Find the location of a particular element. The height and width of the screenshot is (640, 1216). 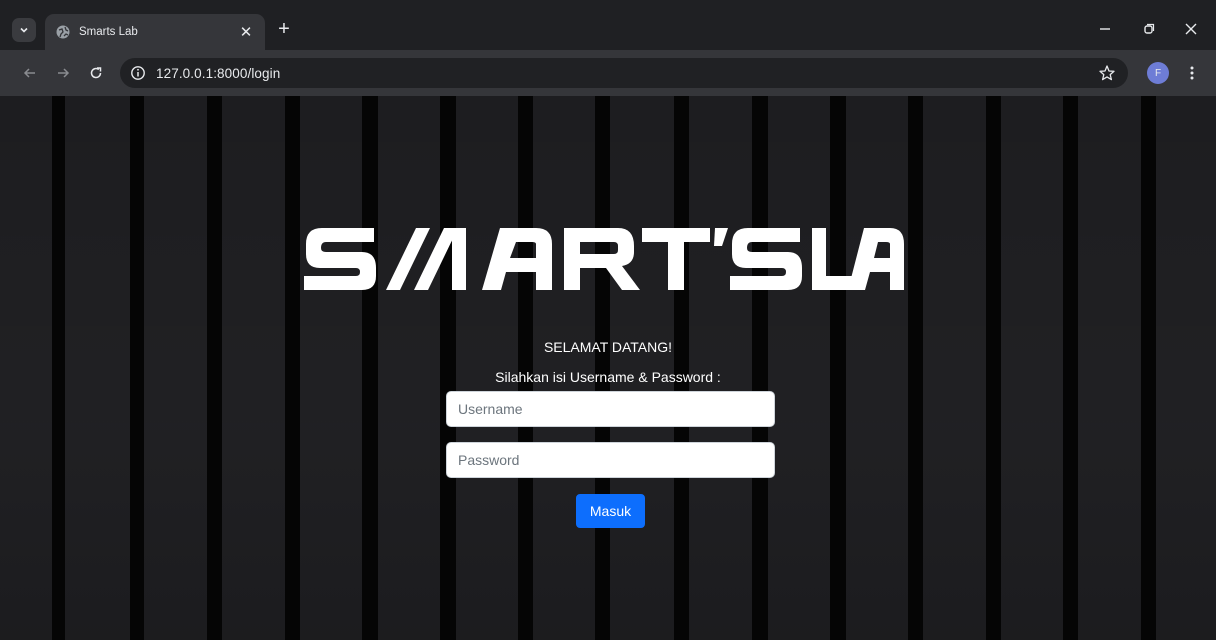

login-instruction: Silahkan isi Username & Password : is located at coordinates (608, 377).